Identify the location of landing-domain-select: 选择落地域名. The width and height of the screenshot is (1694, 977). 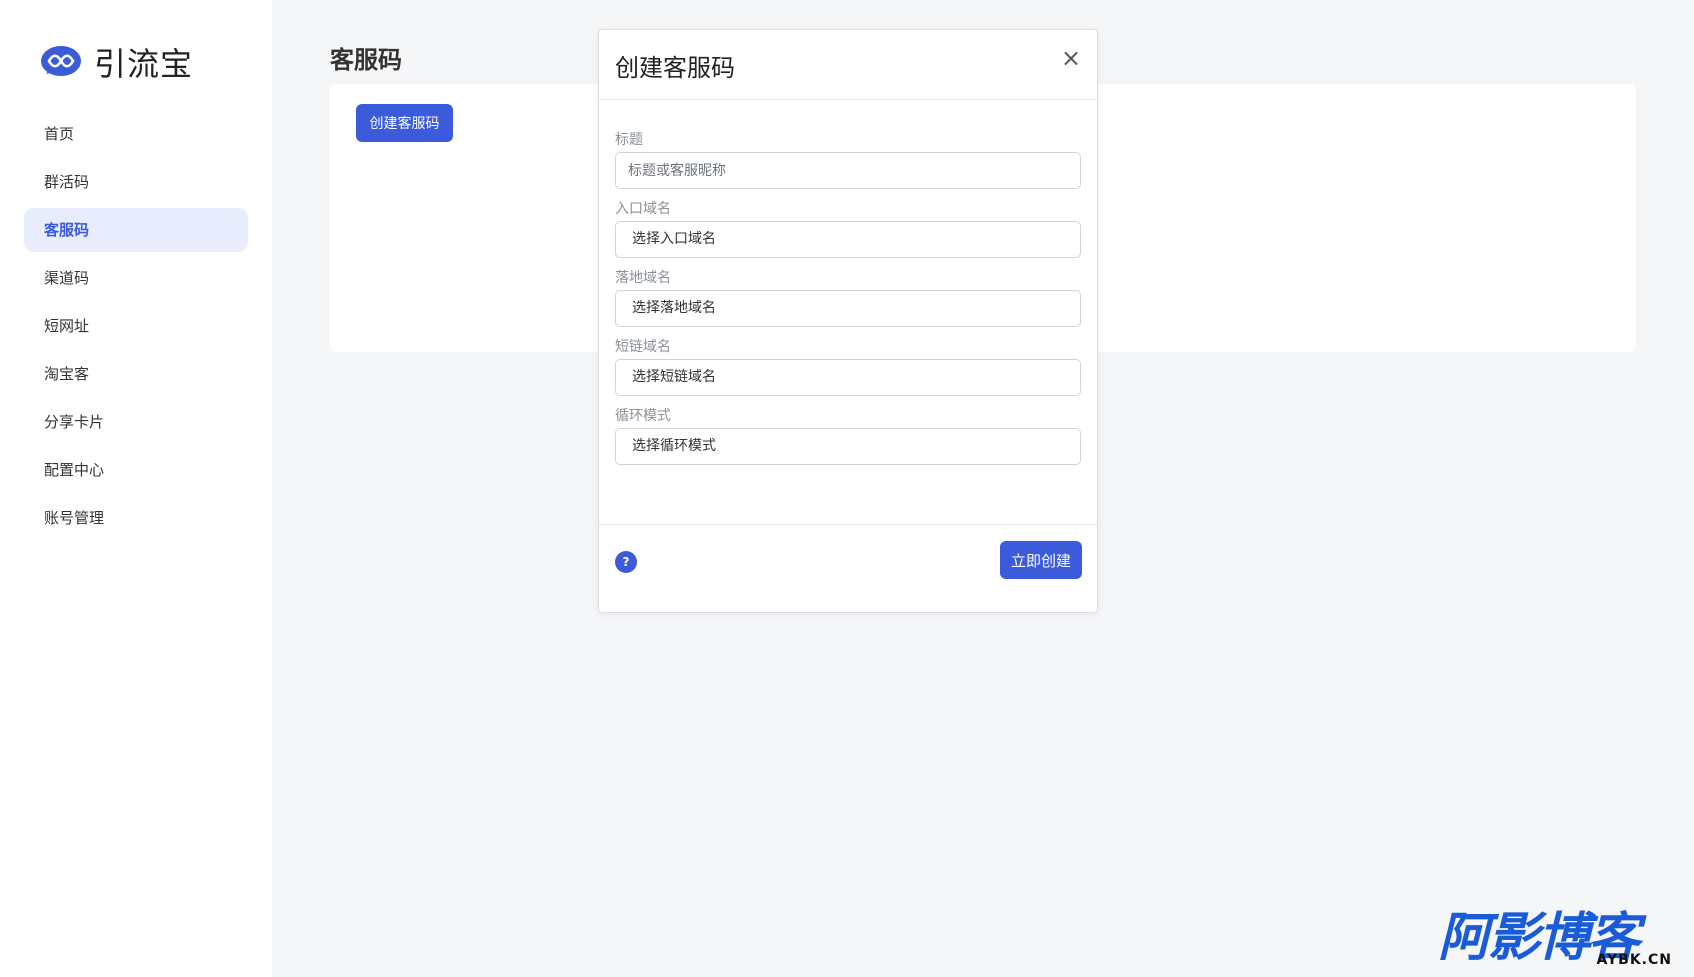
(848, 308).